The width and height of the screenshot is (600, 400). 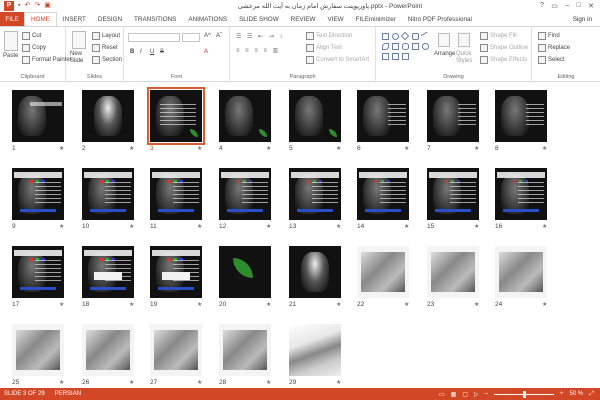 What do you see at coordinates (542, 6) in the screenshot?
I see `help-icon: ?` at bounding box center [542, 6].